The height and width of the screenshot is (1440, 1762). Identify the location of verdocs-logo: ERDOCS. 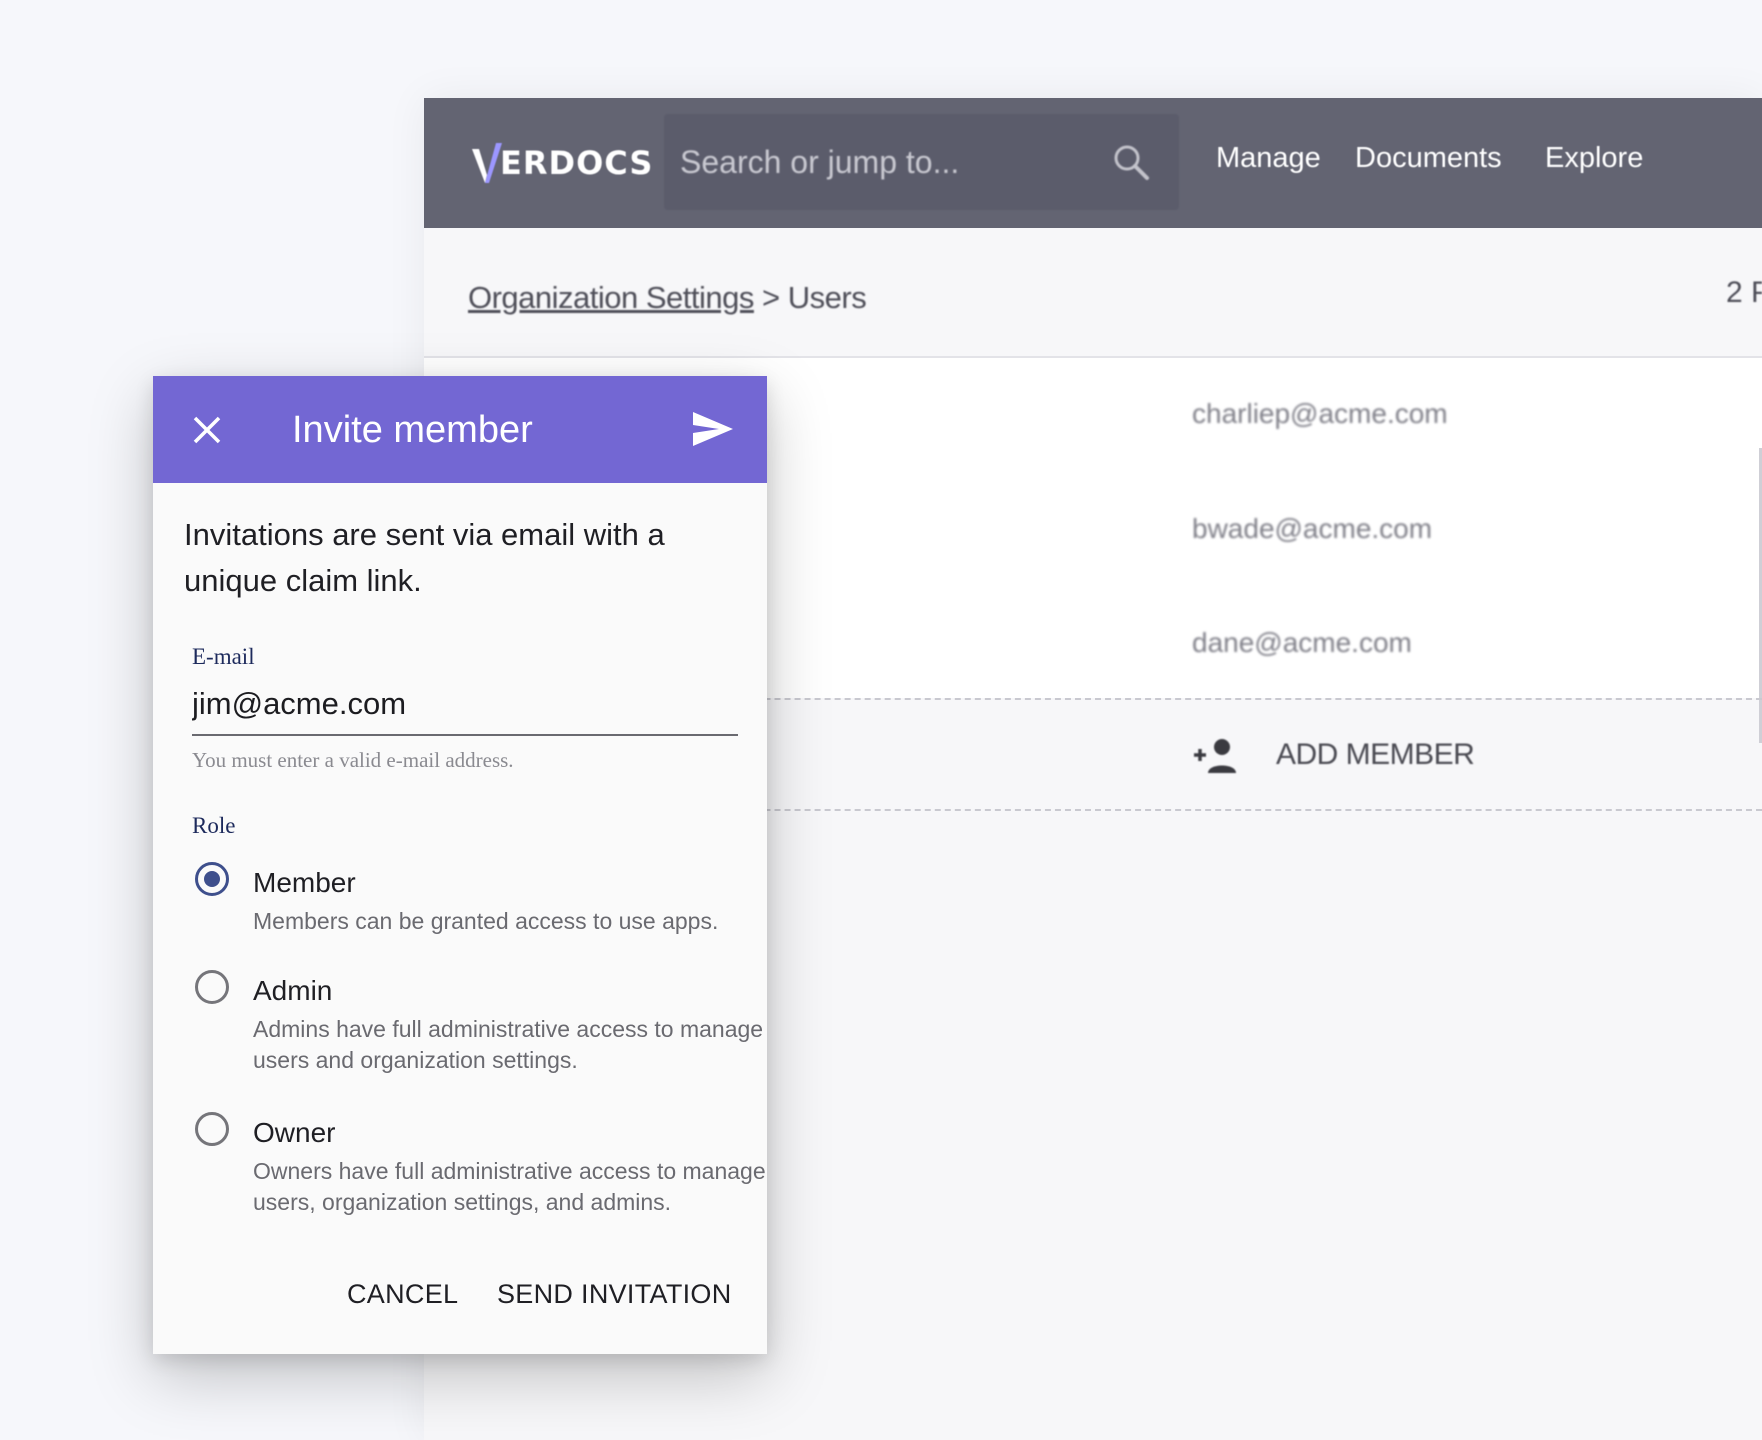
(562, 163).